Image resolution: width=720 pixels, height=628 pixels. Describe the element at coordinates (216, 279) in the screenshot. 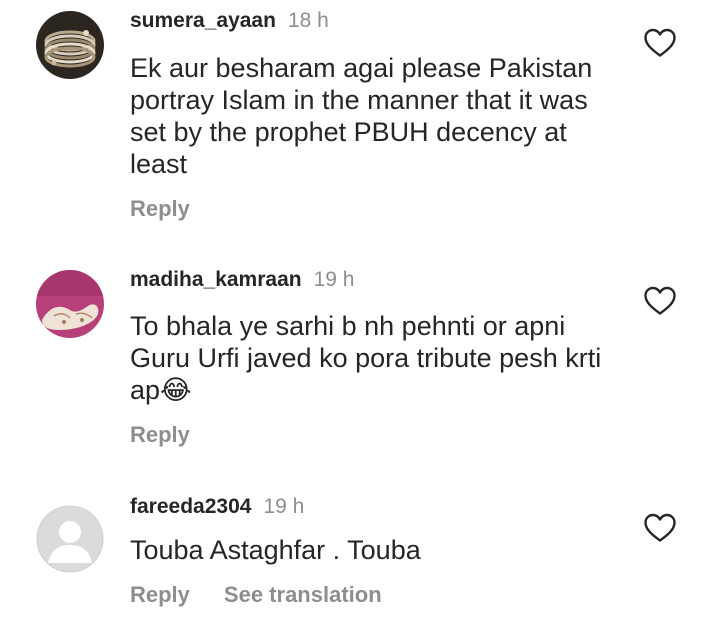

I see `username-text: madiha_kamraan` at that location.